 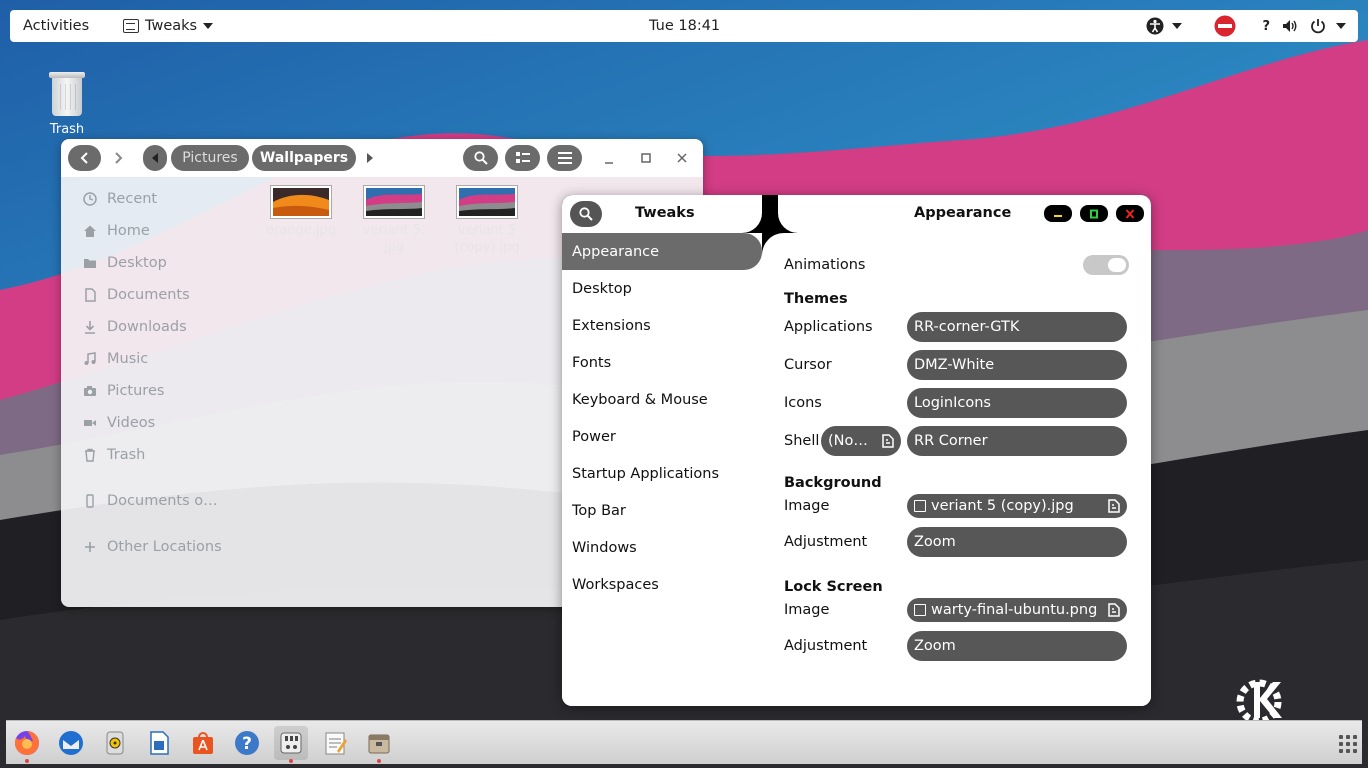 What do you see at coordinates (163, 231) in the screenshot?
I see `sidebar-item-home: Home` at bounding box center [163, 231].